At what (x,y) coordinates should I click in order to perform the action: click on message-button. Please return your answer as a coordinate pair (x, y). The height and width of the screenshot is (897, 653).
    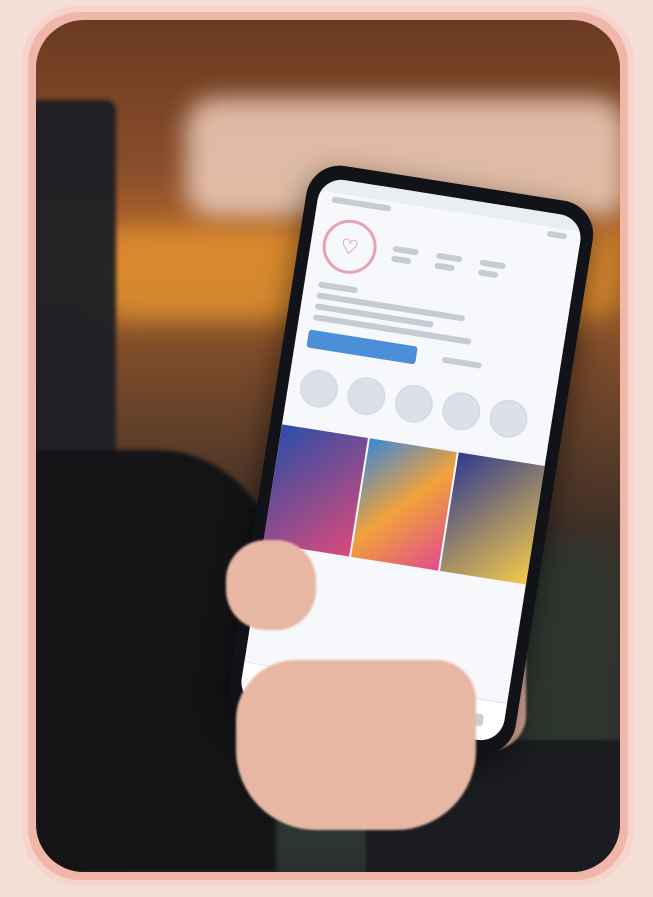
    Looking at the image, I should click on (462, 362).